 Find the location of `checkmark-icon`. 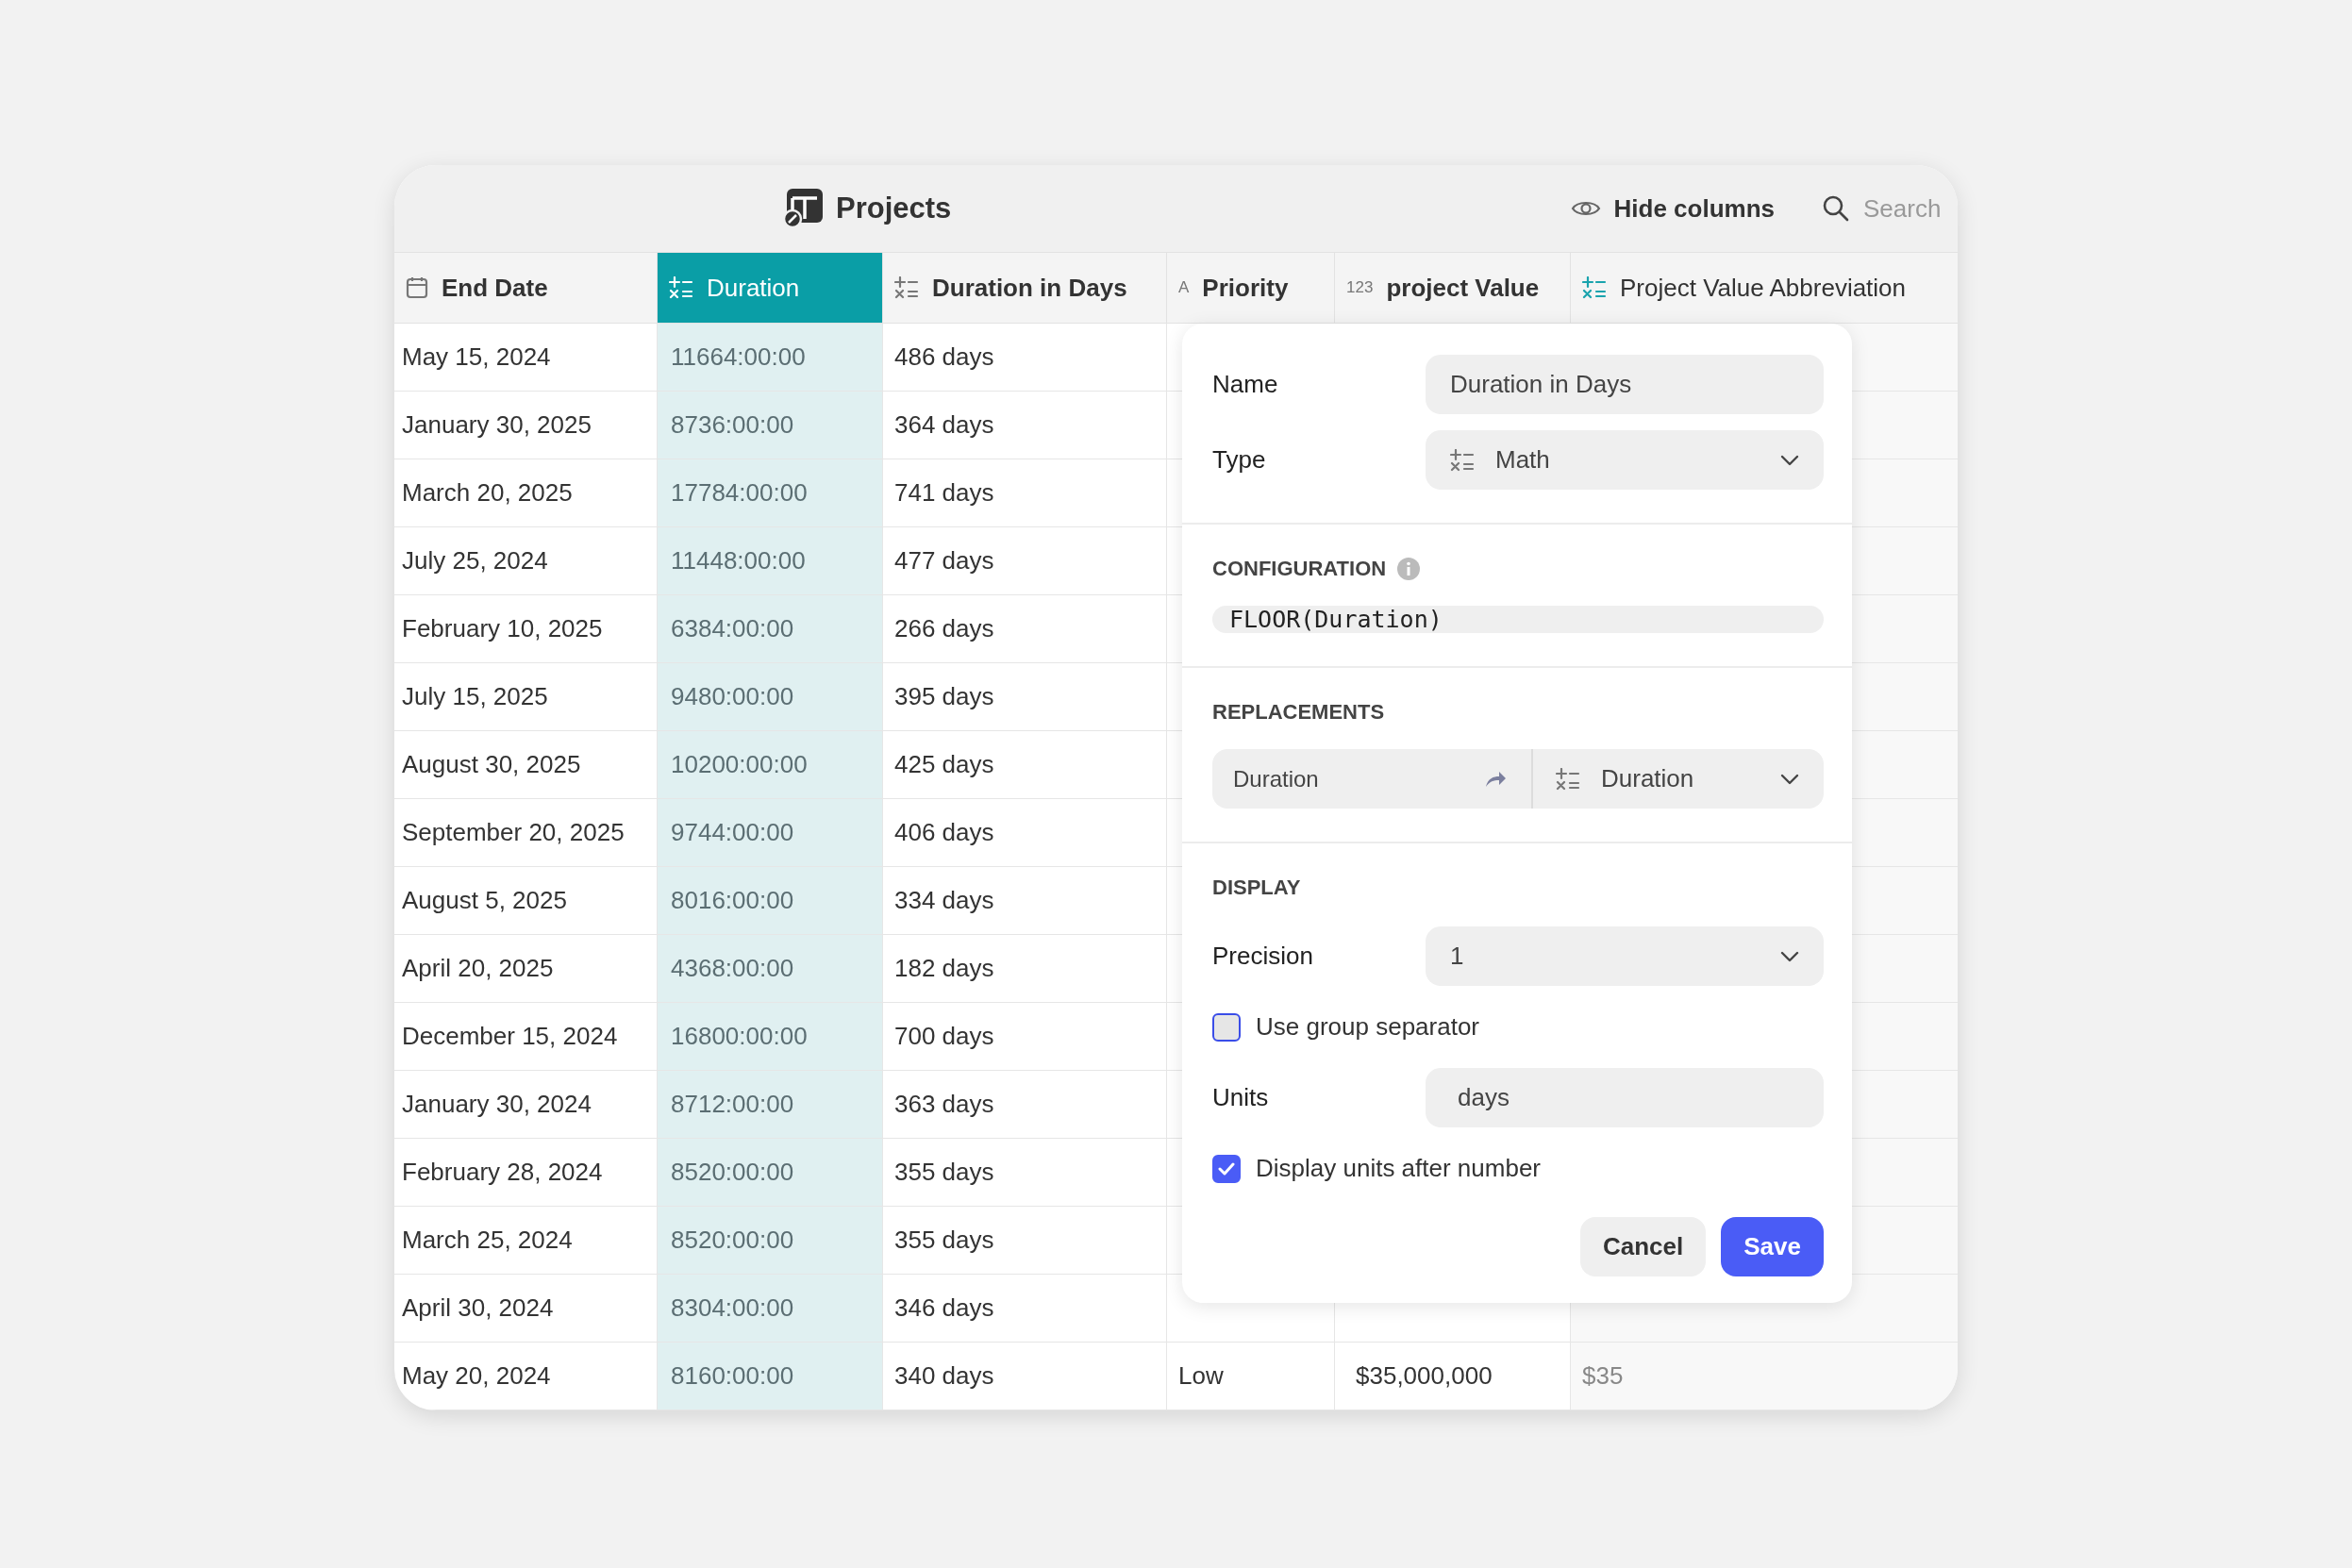

checkmark-icon is located at coordinates (1226, 1168).